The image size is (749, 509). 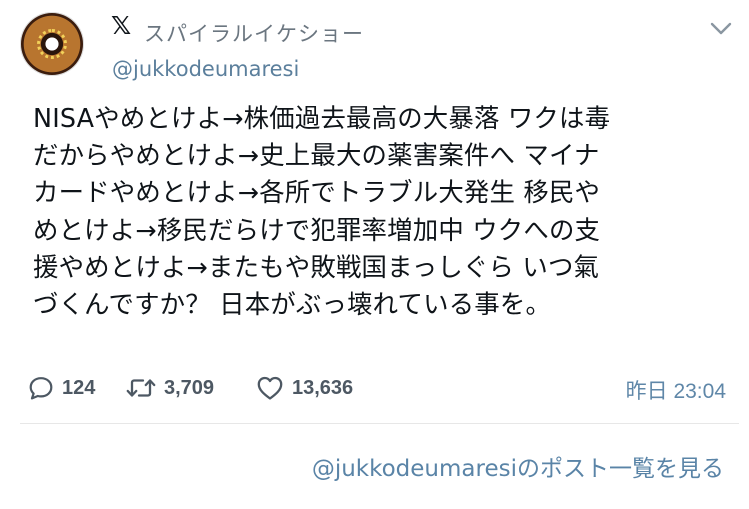 What do you see at coordinates (518, 466) in the screenshot?
I see `view-posts-link: @jukkodeumaresiのポスト一覧を見る` at bounding box center [518, 466].